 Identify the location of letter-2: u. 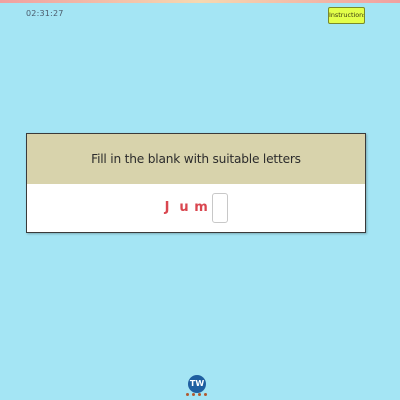
(184, 207).